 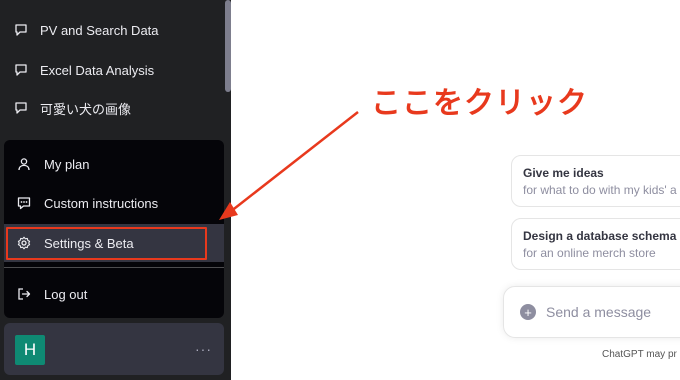 I want to click on suggestion-subtitle: for an online merch store, so click(x=589, y=253).